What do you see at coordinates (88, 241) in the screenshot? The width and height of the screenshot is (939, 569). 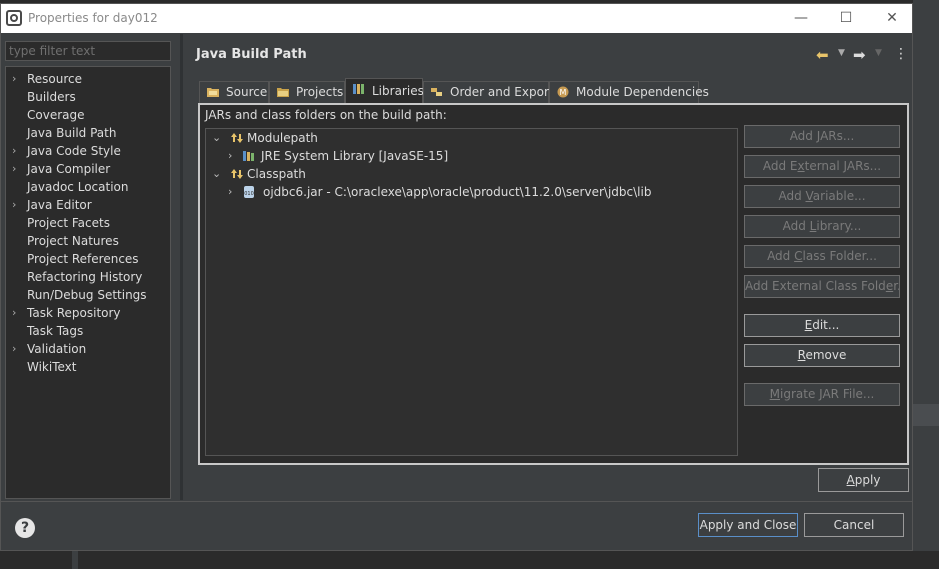 I see `nav-item: Project Natures` at bounding box center [88, 241].